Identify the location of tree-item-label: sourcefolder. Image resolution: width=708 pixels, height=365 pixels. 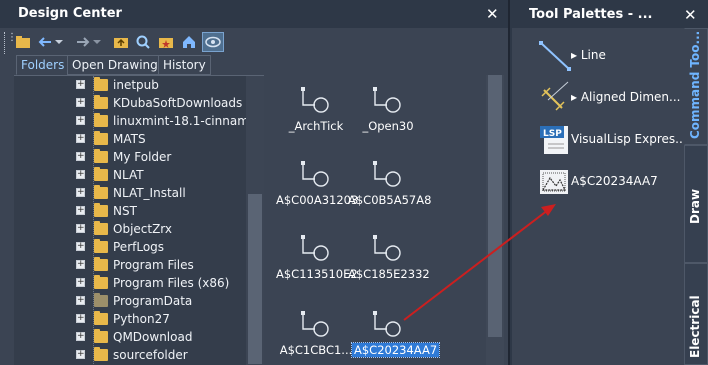
(150, 355).